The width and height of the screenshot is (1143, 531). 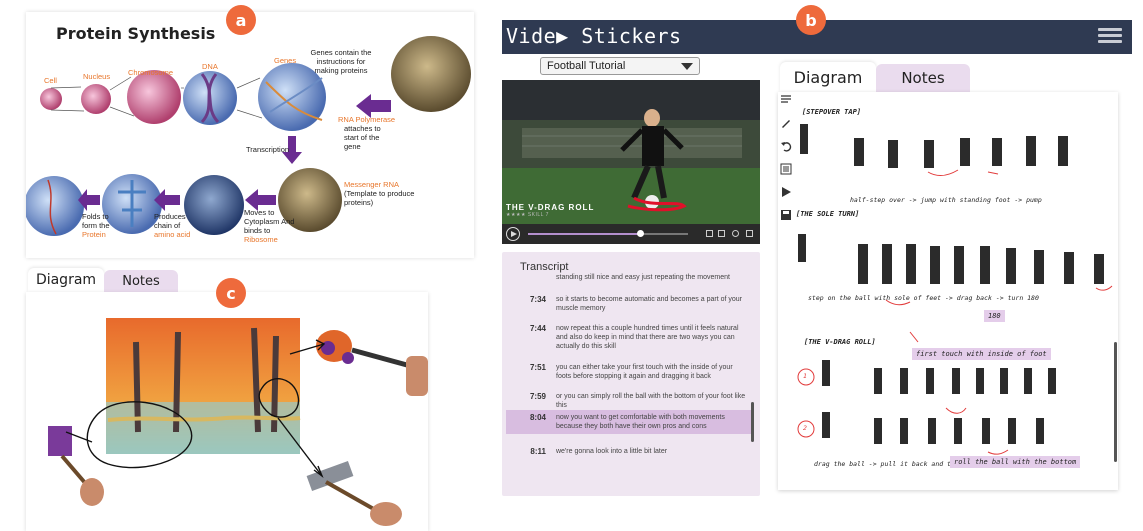 What do you see at coordinates (805, 428) in the screenshot?
I see `sketch-number-2: 2` at bounding box center [805, 428].